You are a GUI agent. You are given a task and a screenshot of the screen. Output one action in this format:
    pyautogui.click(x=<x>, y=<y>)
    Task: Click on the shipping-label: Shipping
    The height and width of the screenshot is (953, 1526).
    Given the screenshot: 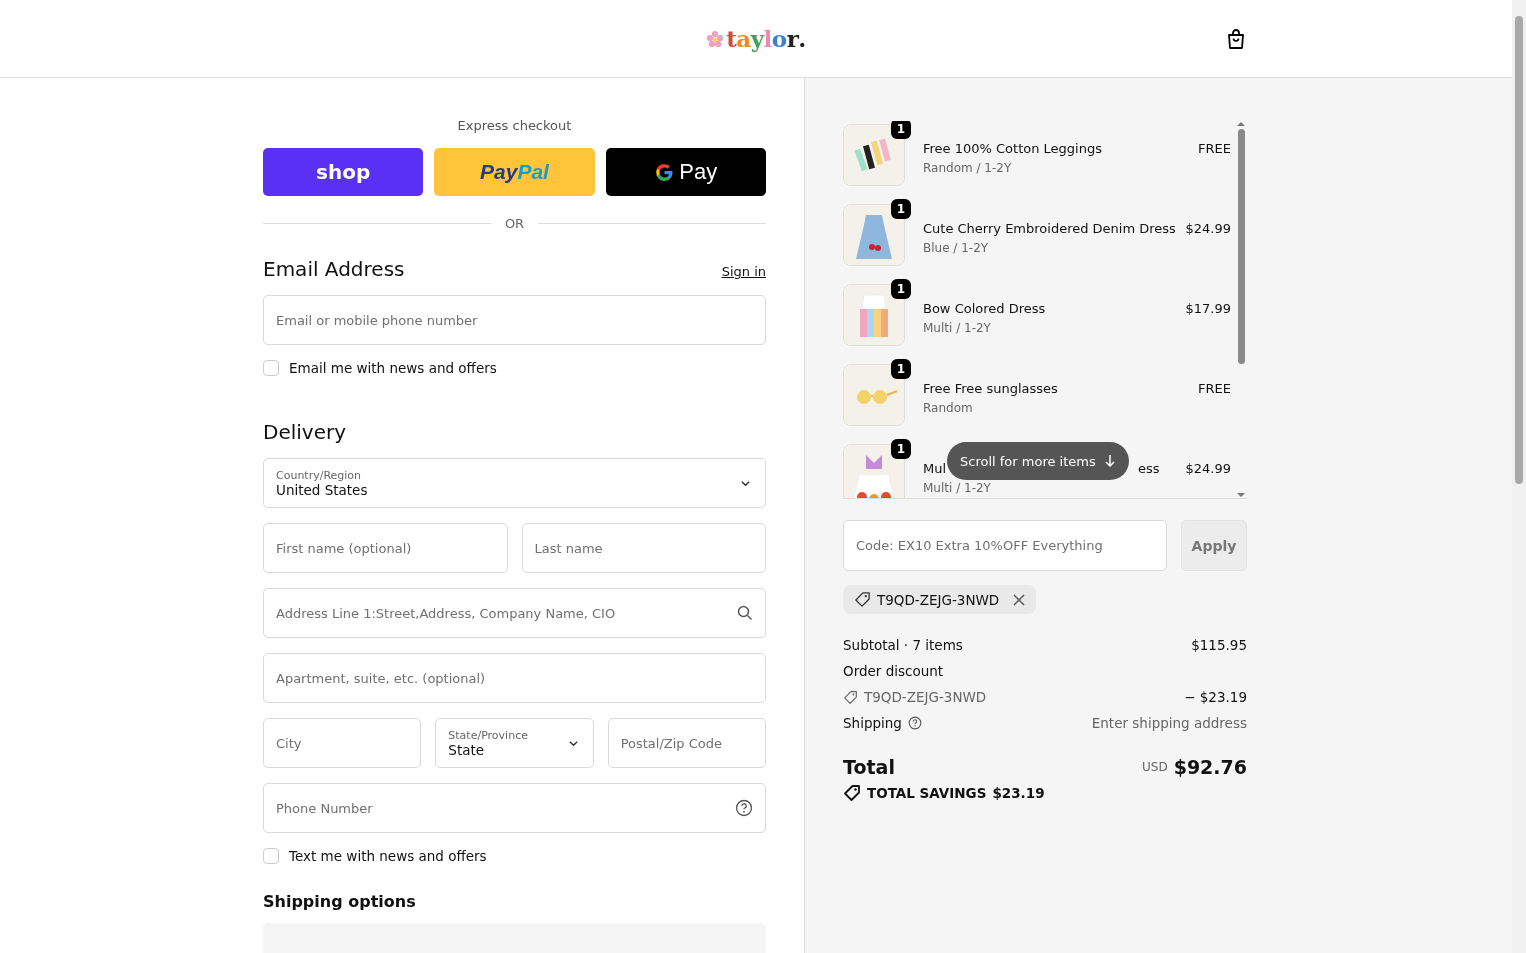 What is the action you would take?
    pyautogui.click(x=872, y=723)
    